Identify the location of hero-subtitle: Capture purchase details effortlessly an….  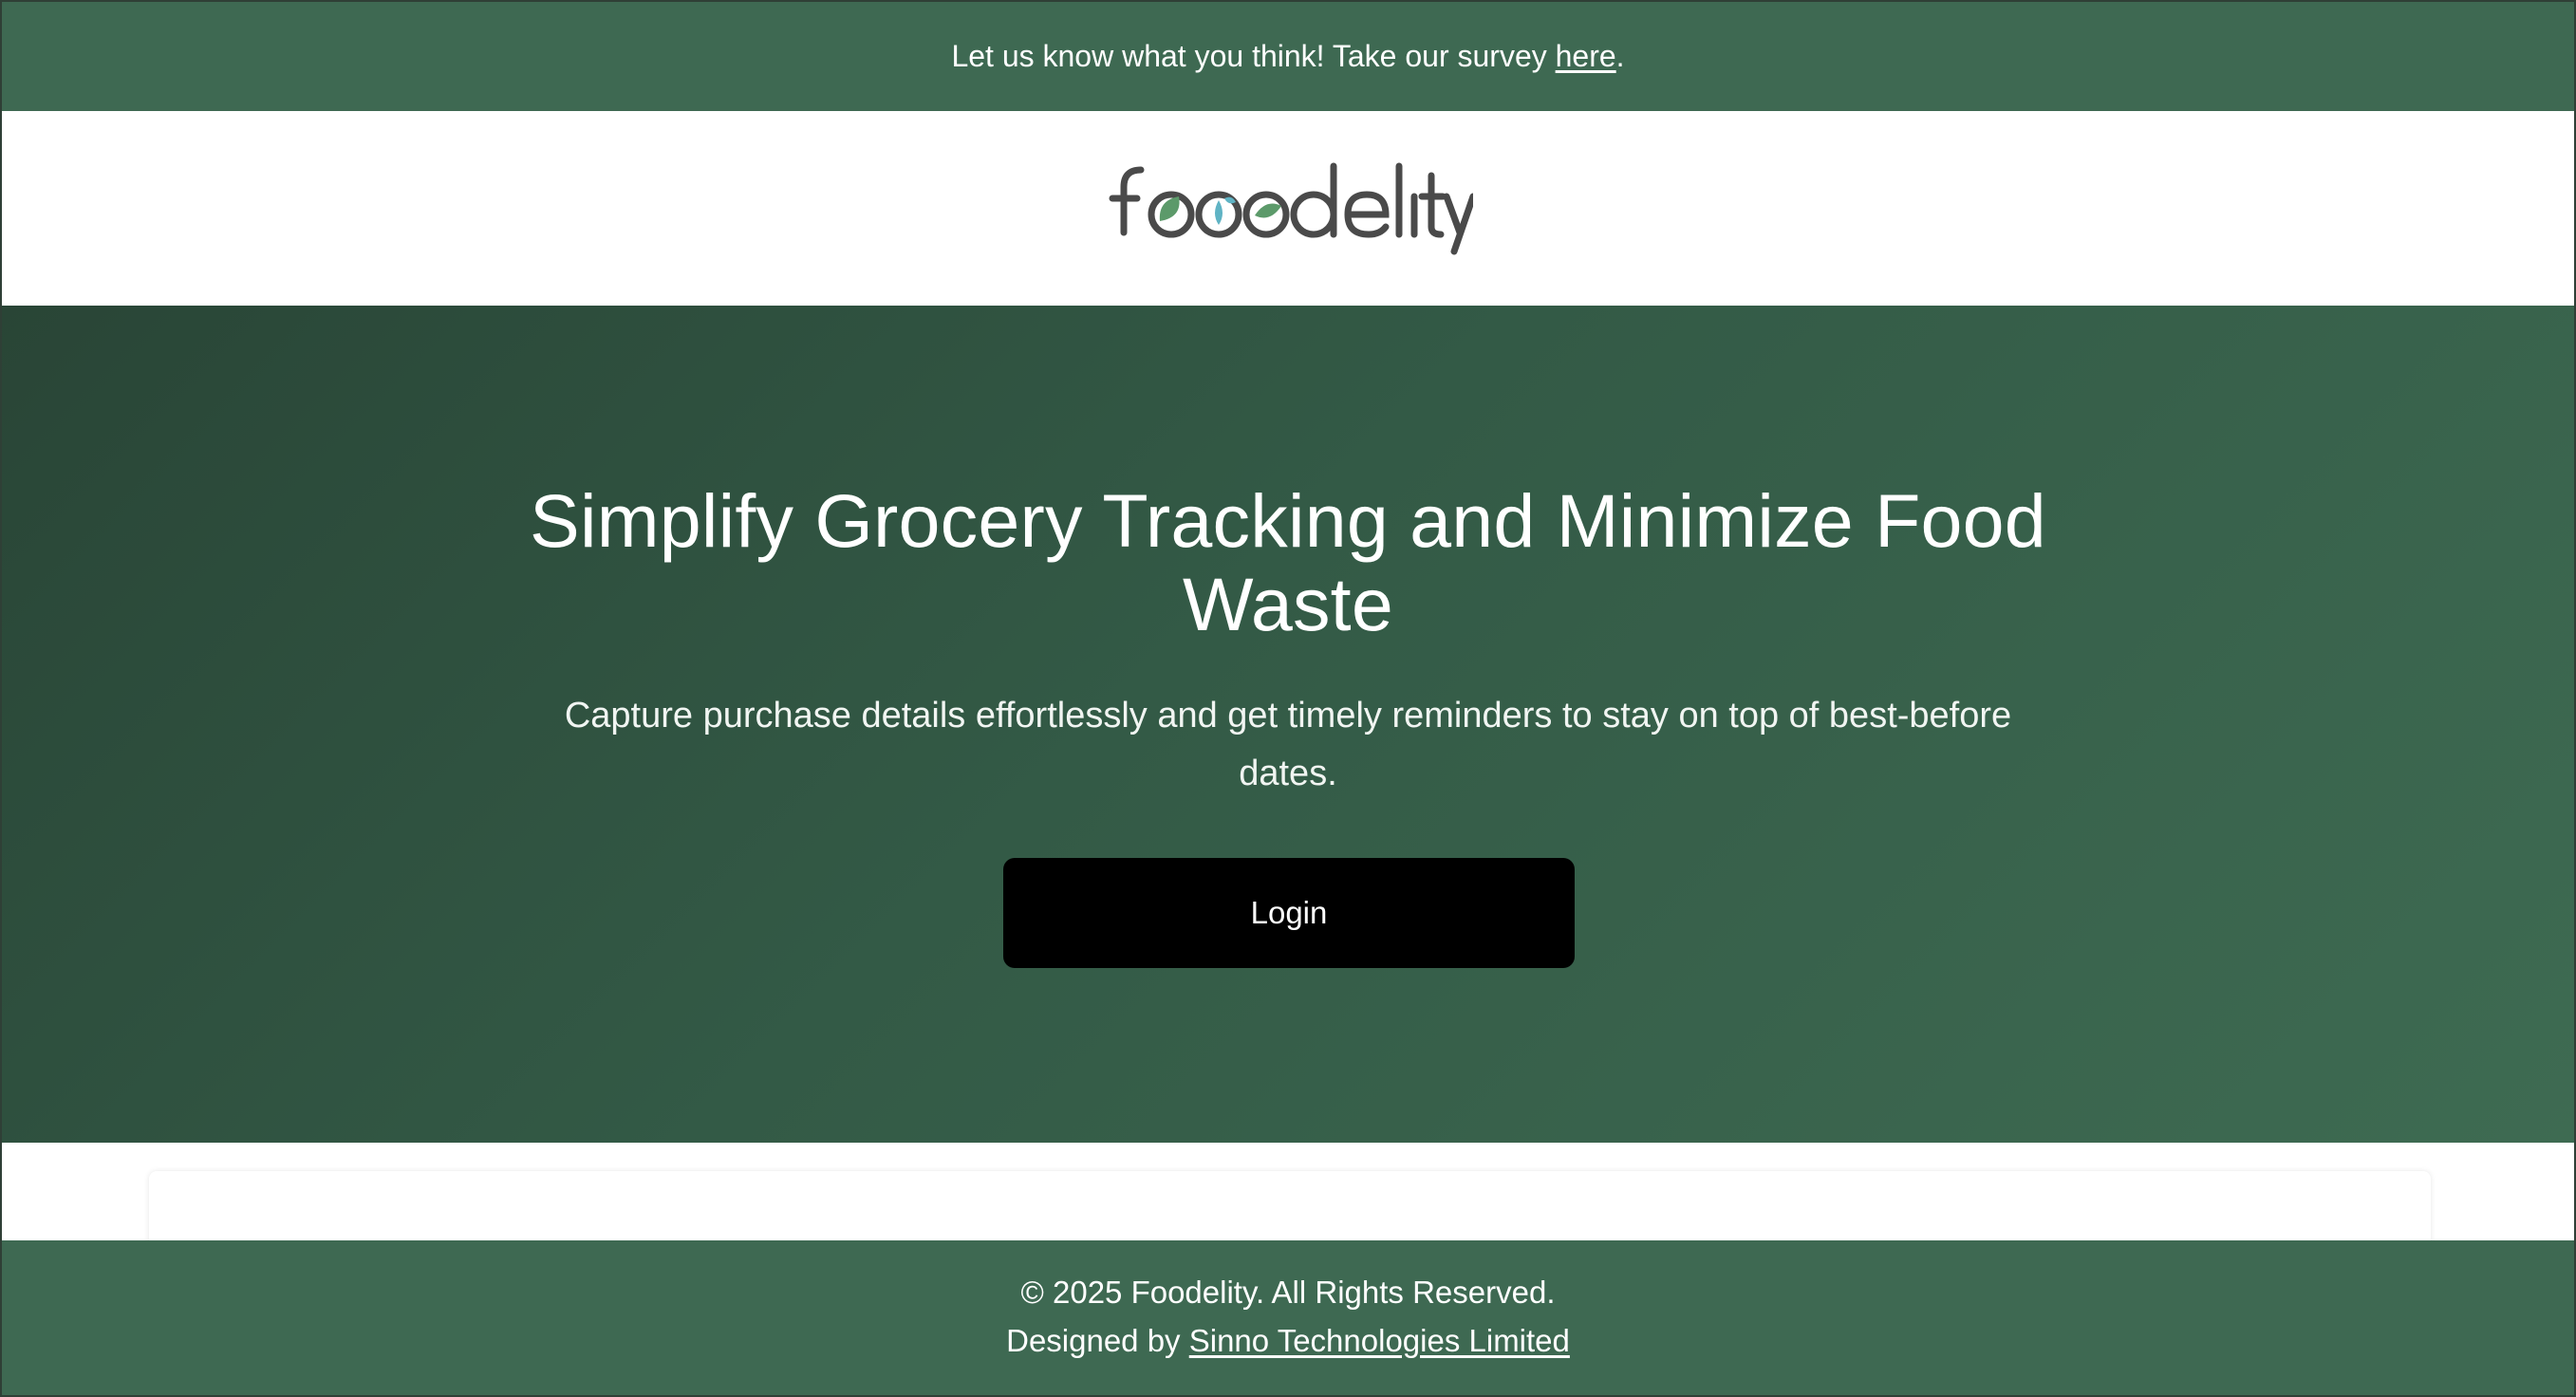
(1288, 744).